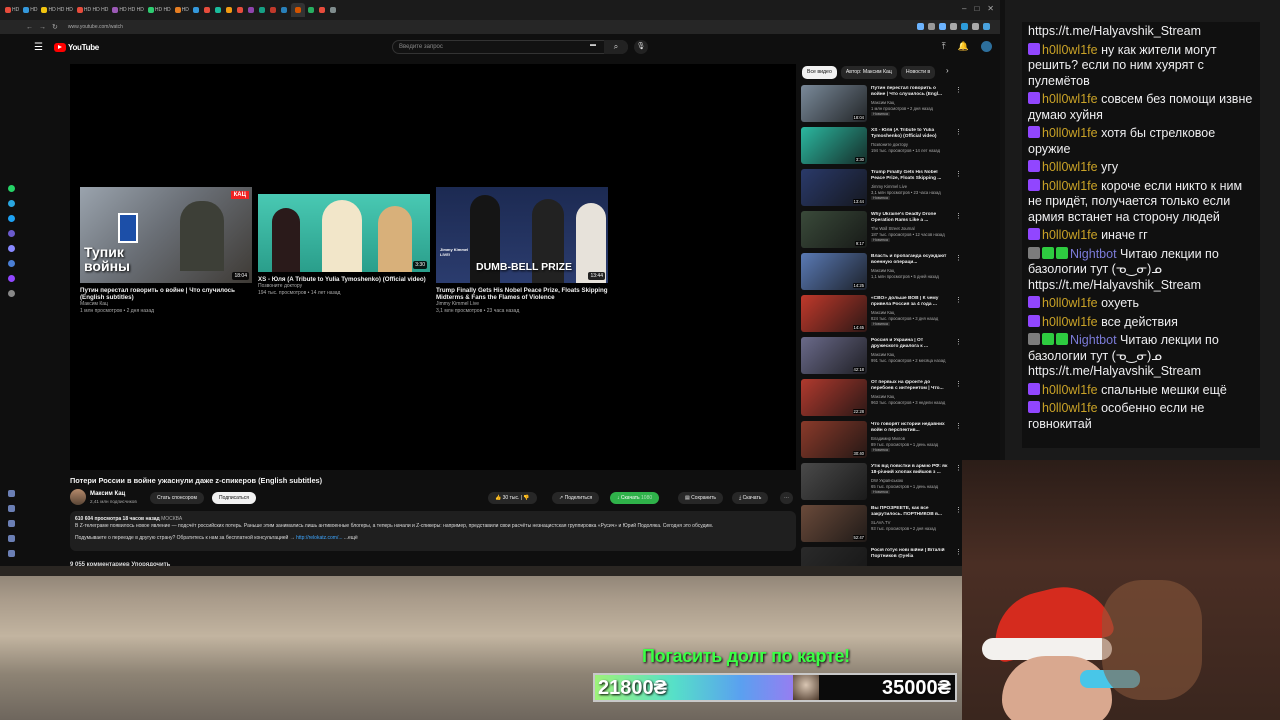  What do you see at coordinates (171, 519) in the screenshot?
I see `location-tag: МОСКВА` at bounding box center [171, 519].